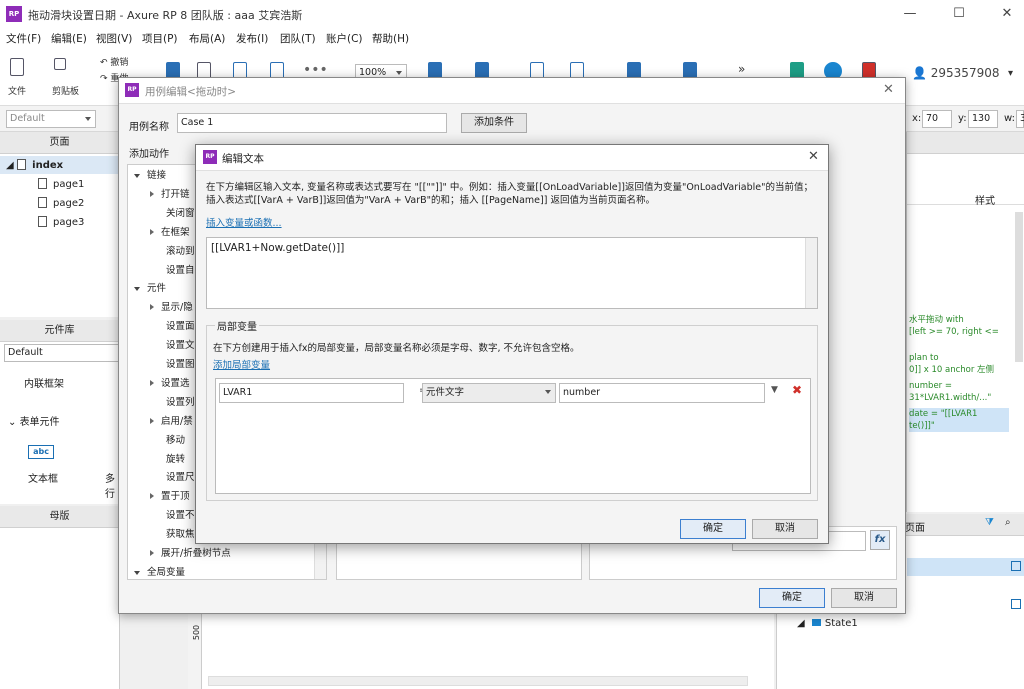 This screenshot has width=1024, height=689. Describe the element at coordinates (344, 38) in the screenshot. I see `menu-account: 账户(C)` at that location.